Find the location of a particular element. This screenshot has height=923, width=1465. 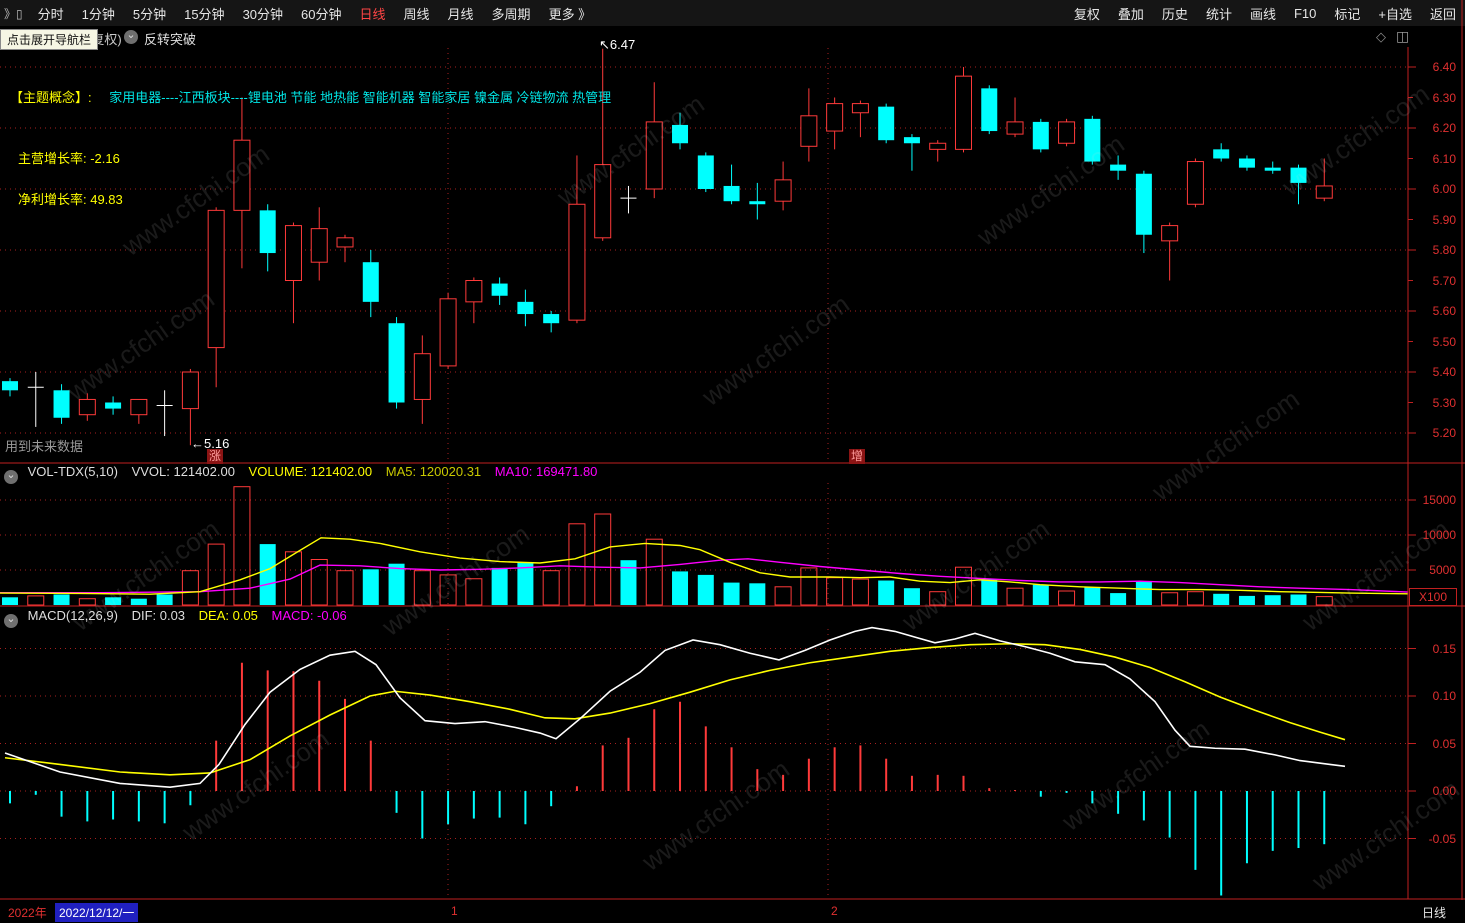

volume-value: VOLUME: 121402.00 is located at coordinates (310, 471).